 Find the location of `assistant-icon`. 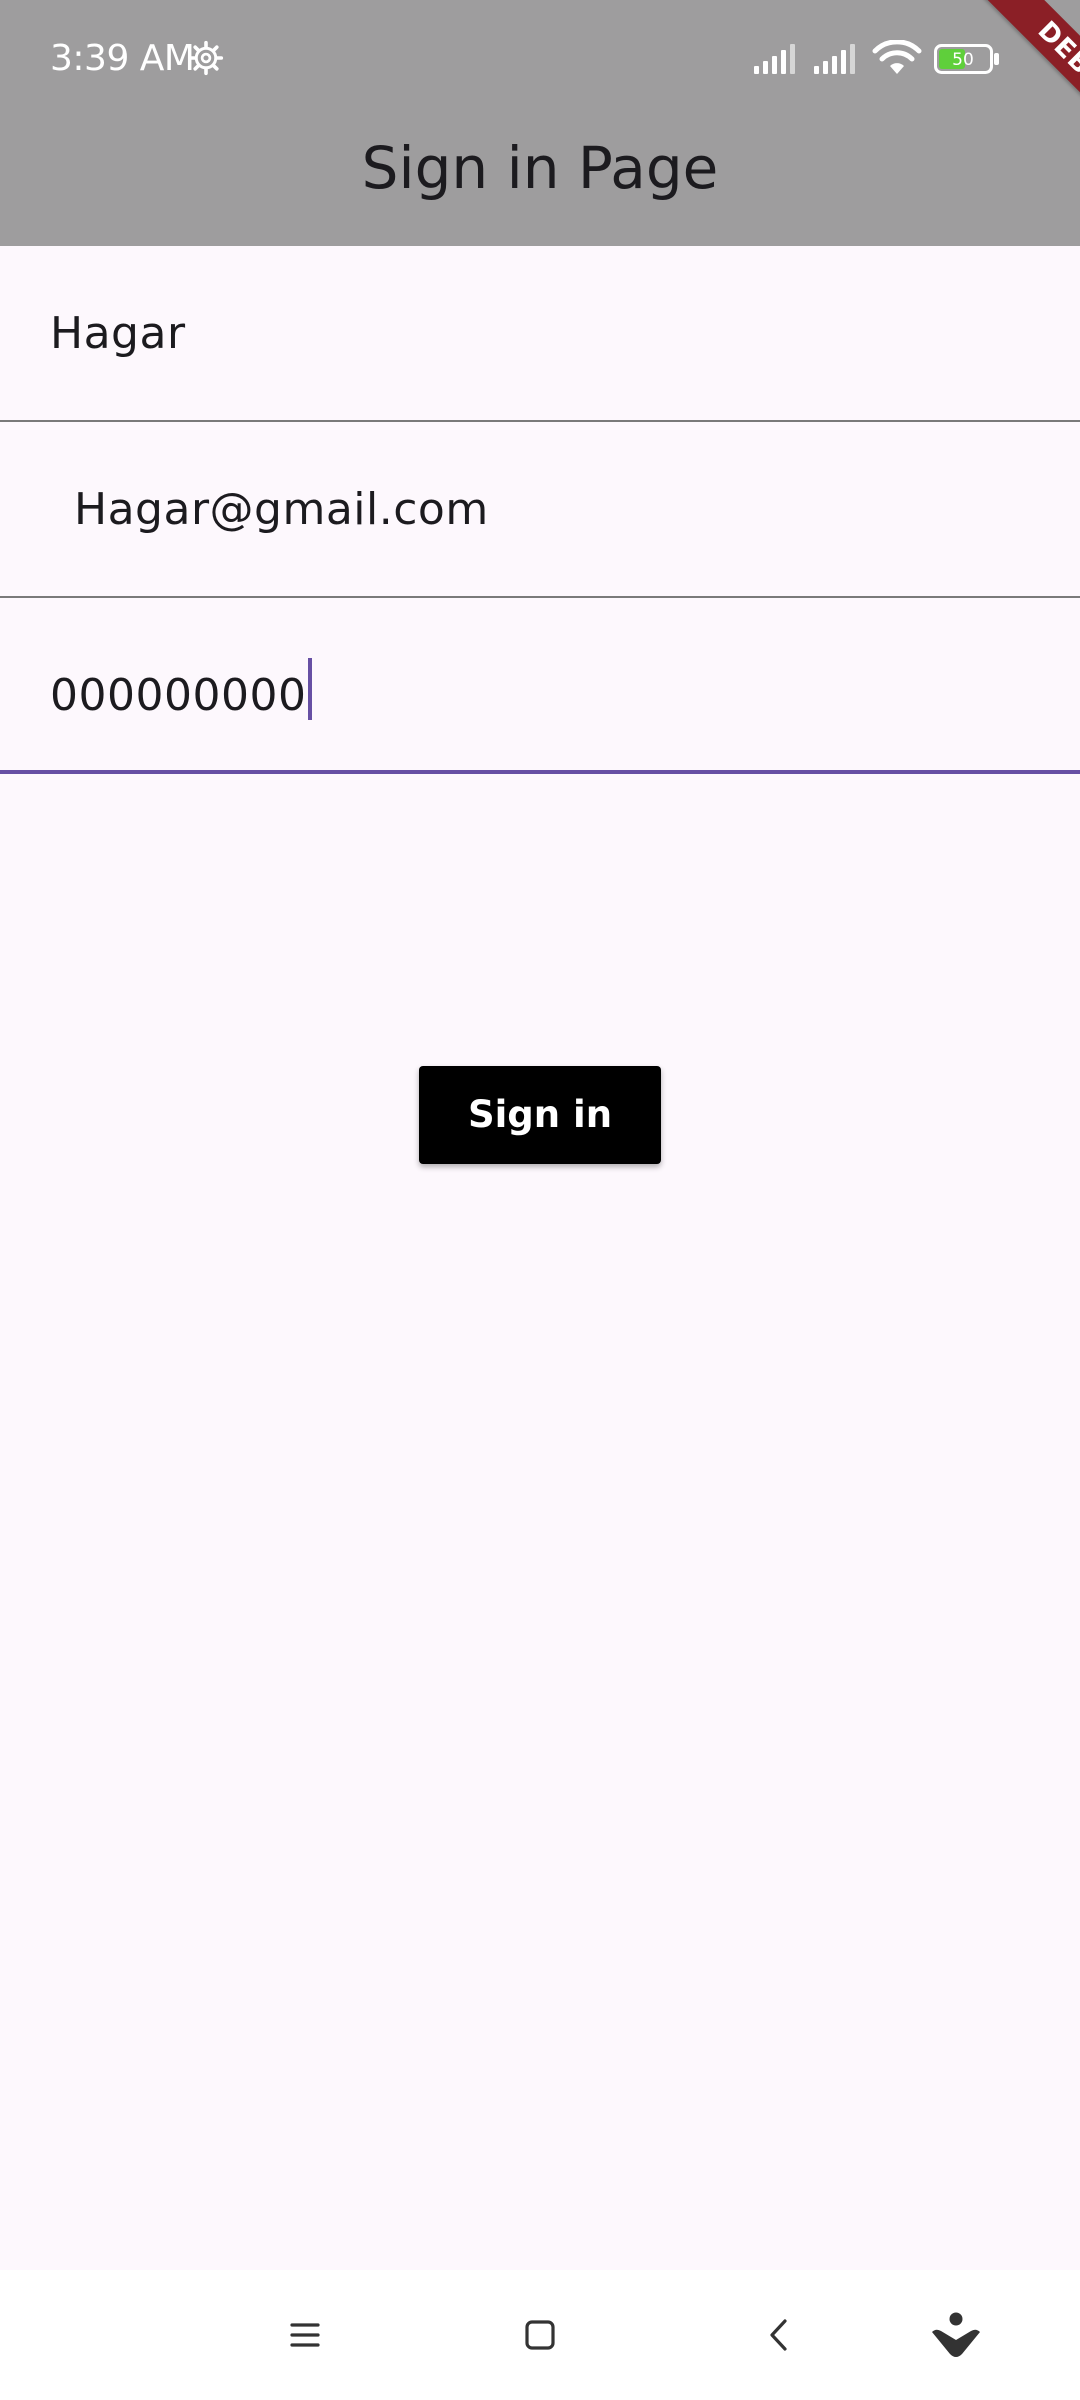

assistant-icon is located at coordinates (956, 2334).